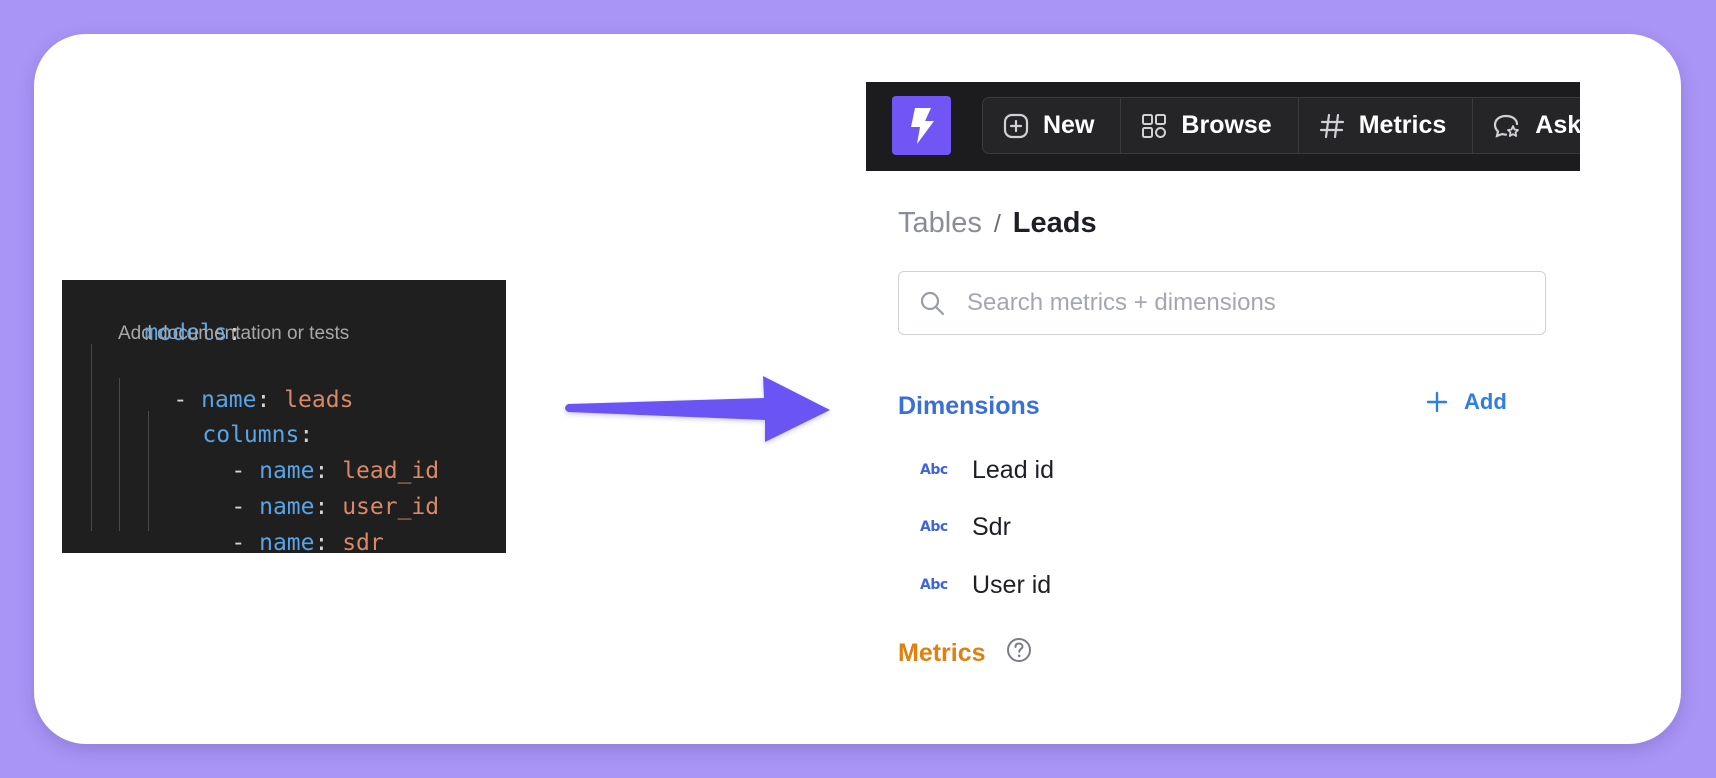 The width and height of the screenshot is (1716, 778). I want to click on nav-browse-label: Browse, so click(1226, 125).